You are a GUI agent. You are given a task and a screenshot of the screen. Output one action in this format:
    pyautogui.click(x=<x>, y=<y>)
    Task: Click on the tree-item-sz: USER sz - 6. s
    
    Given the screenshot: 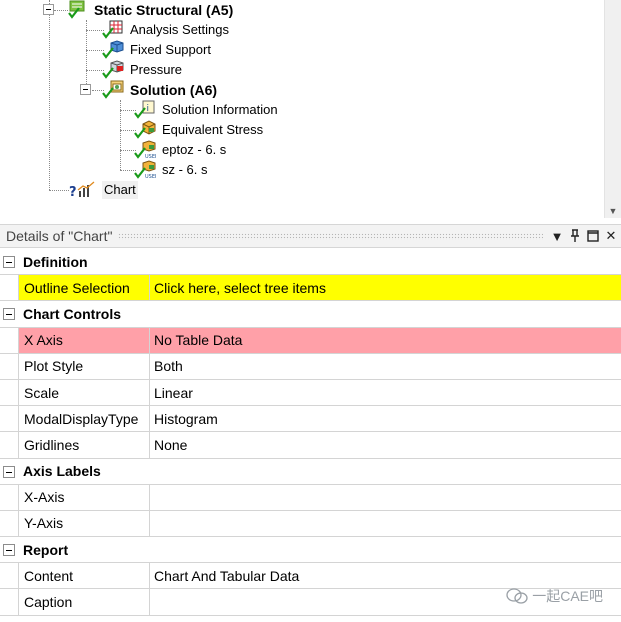 What is the action you would take?
    pyautogui.click(x=172, y=170)
    